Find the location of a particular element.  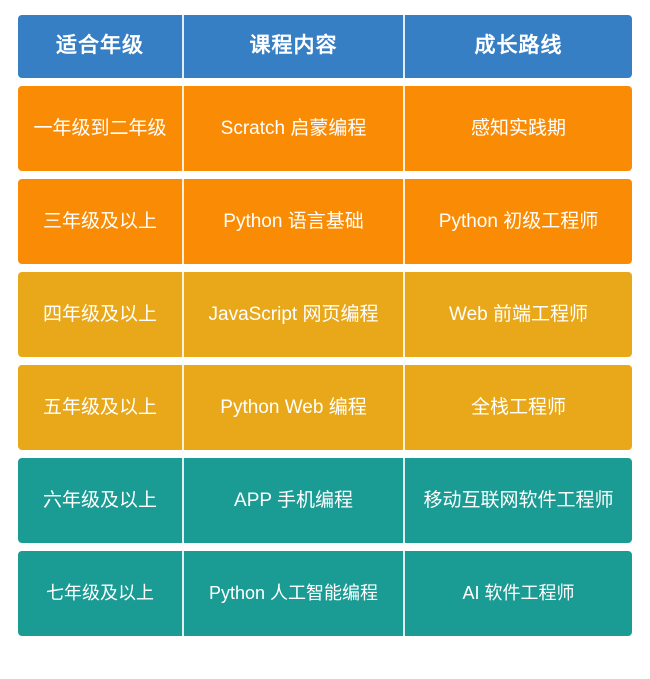

cell-grade: 七年级及以上 is located at coordinates (100, 593).